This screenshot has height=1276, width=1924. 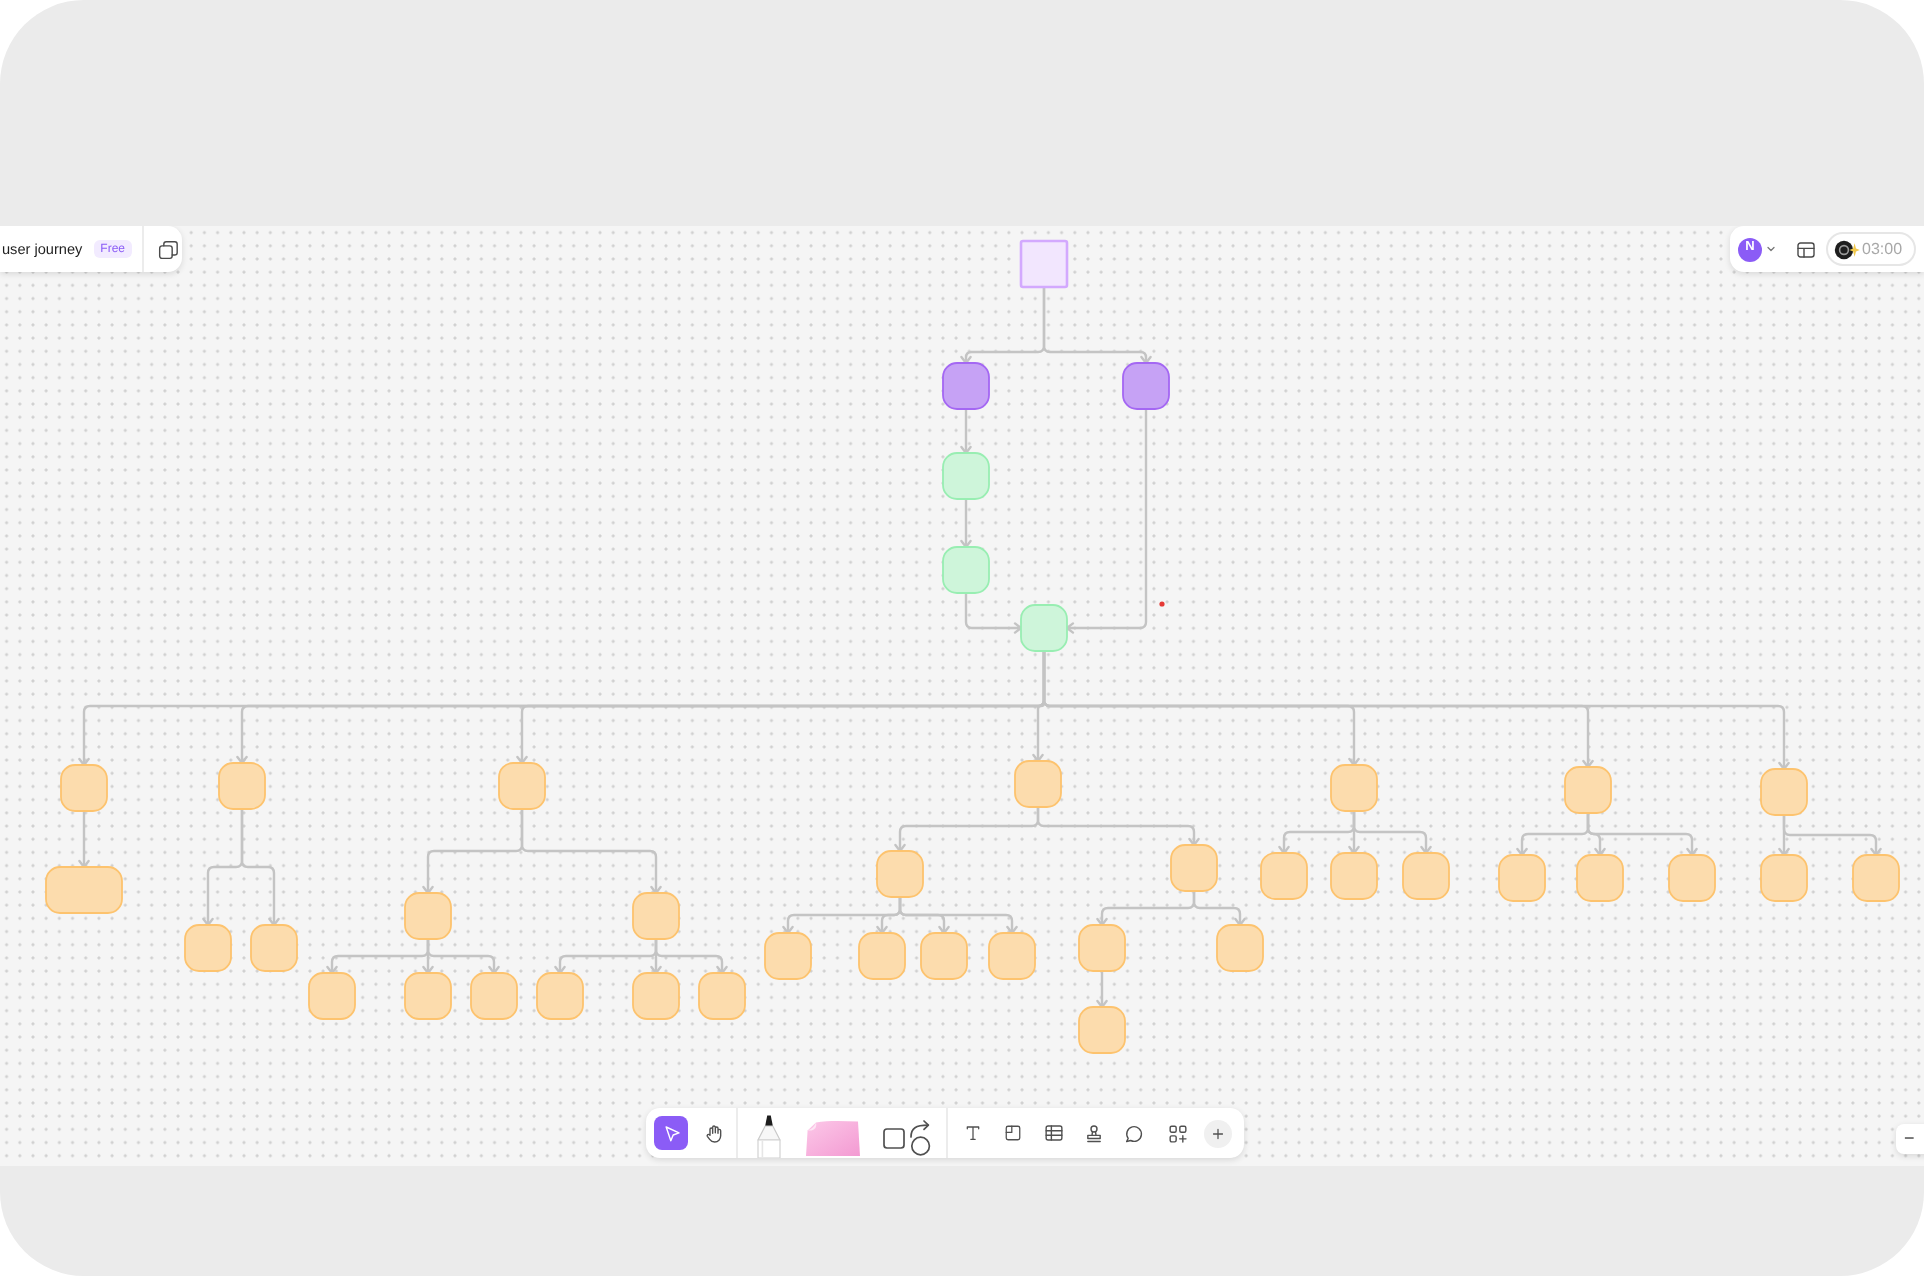 What do you see at coordinates (1910, 1139) in the screenshot?
I see `zoom-out-button: −` at bounding box center [1910, 1139].